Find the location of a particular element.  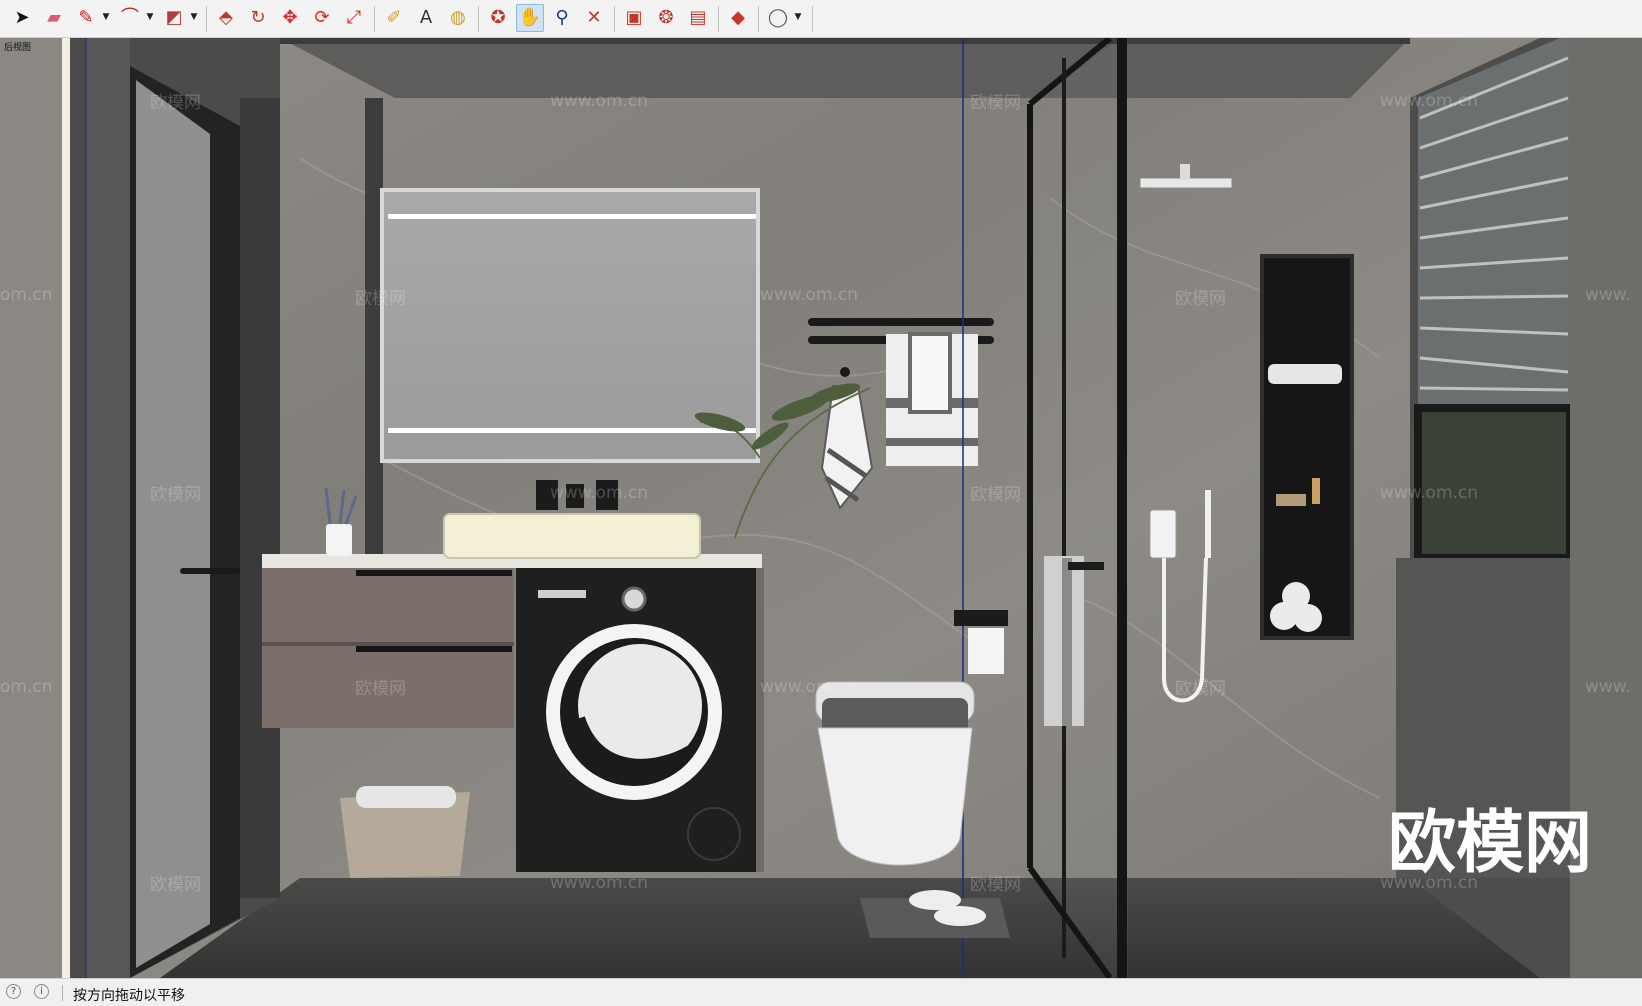

ceiling is located at coordinates (845, 68).